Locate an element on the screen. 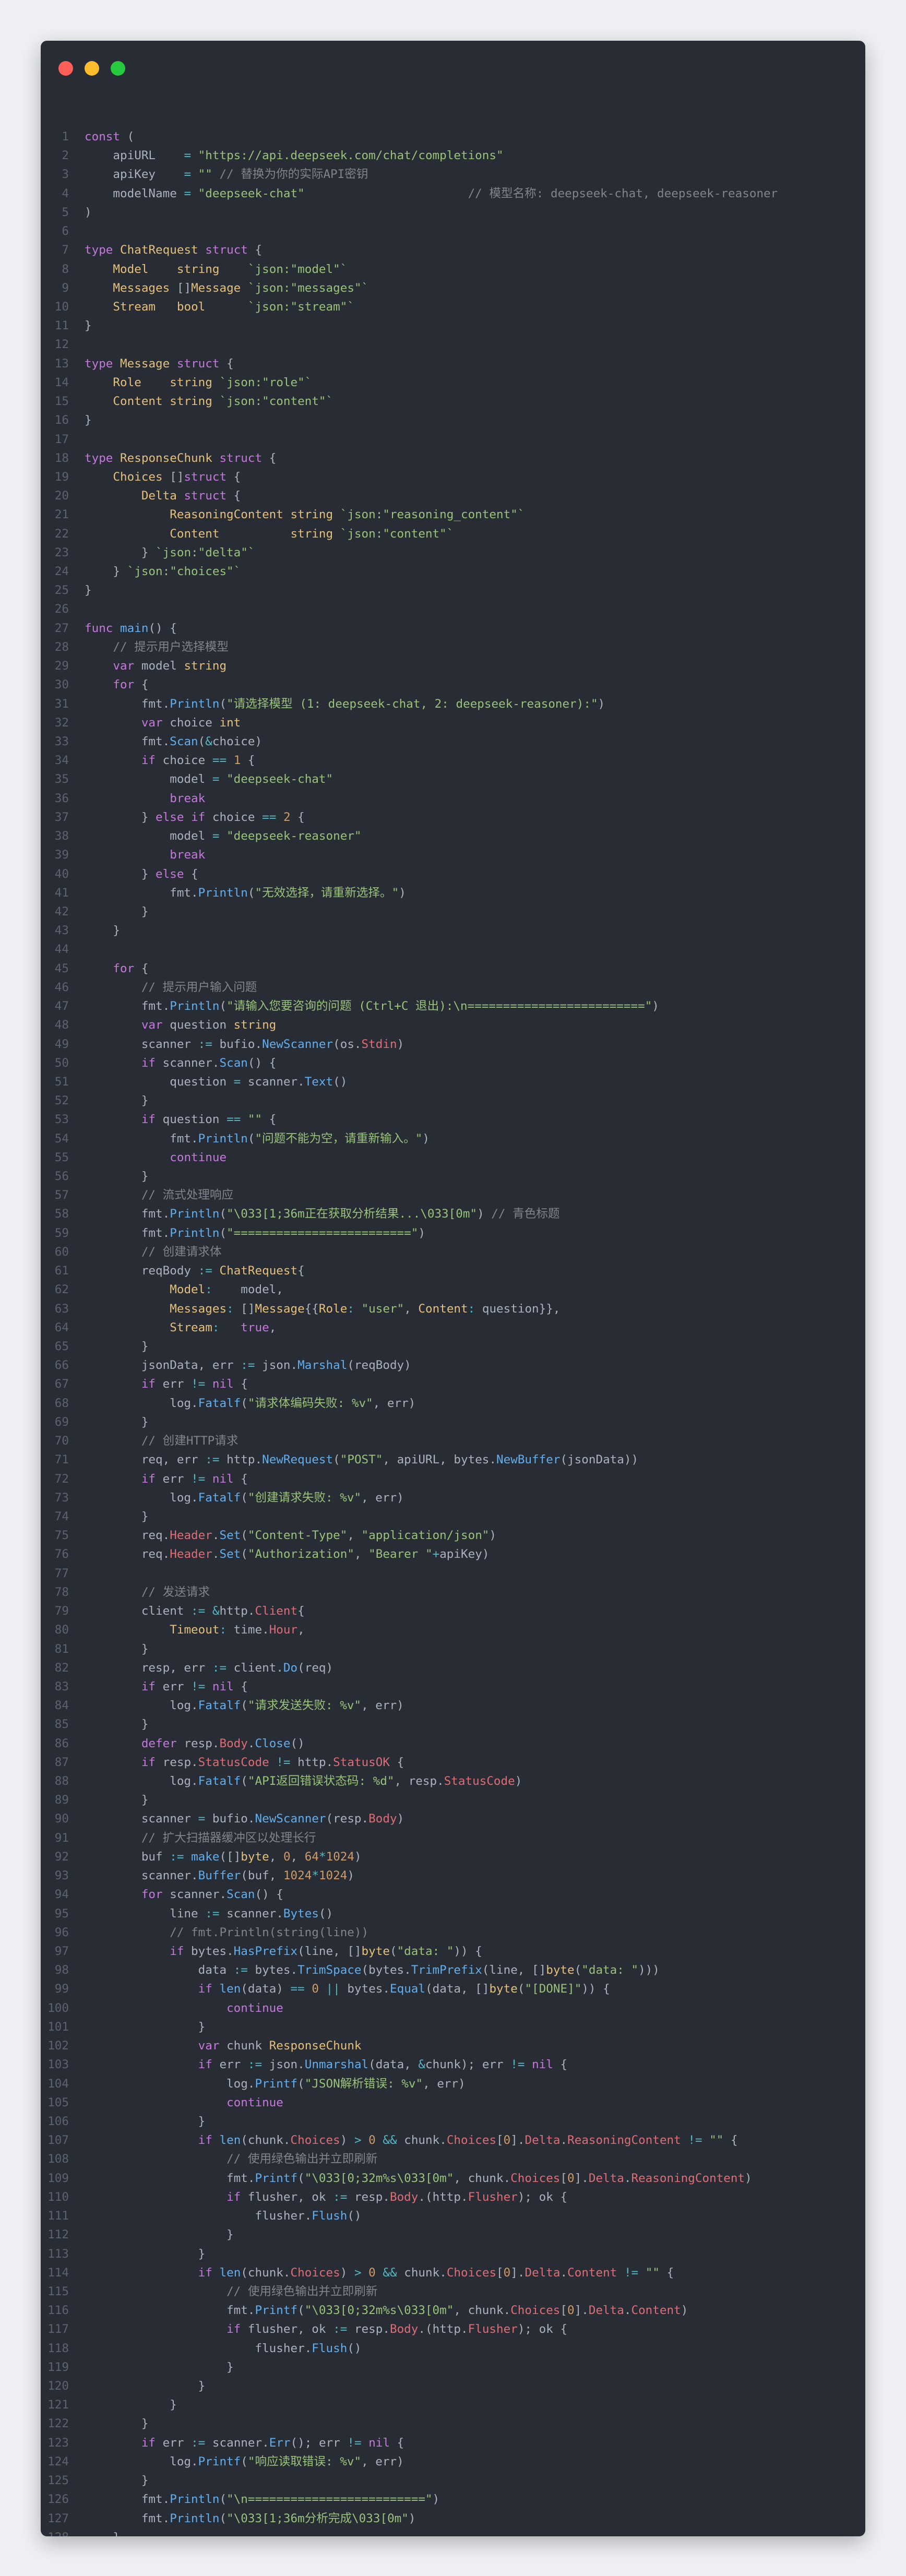  code-text: Delta struct { is located at coordinates (191, 496).